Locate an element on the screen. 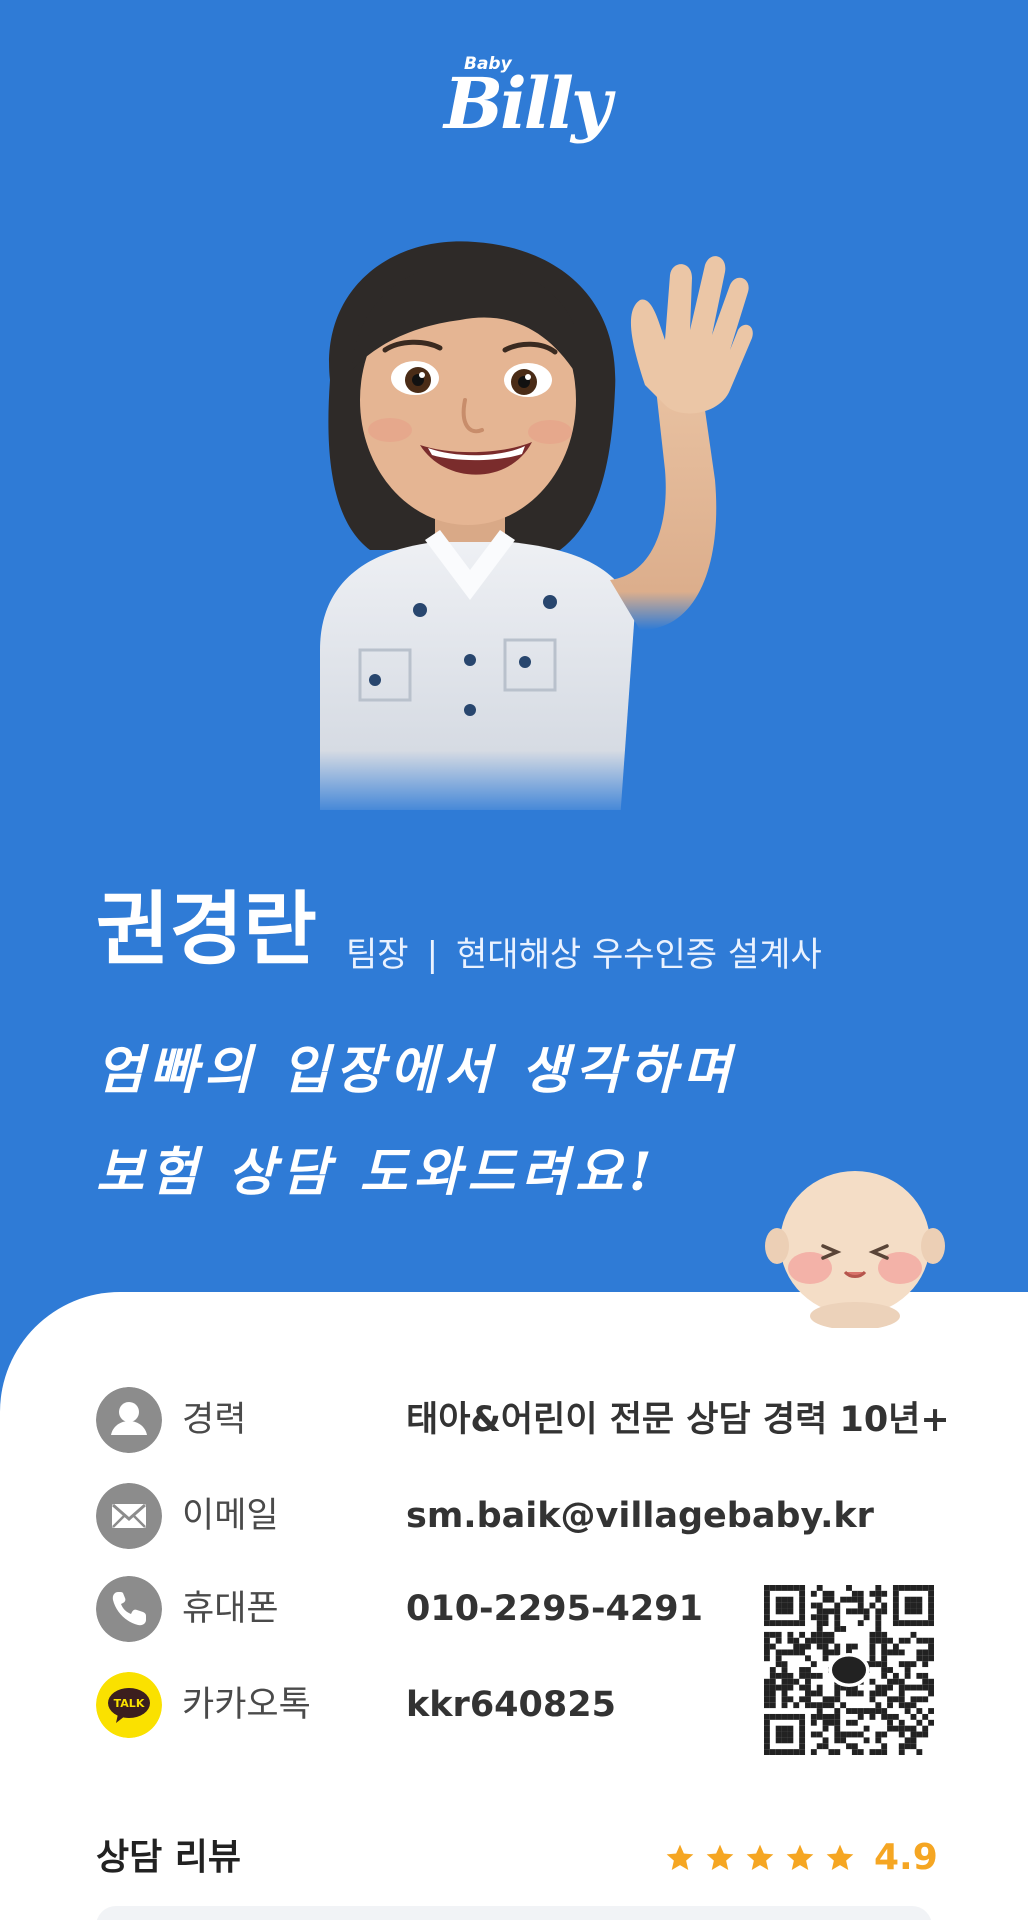  kakaotalk-icon-text: TALK is located at coordinates (129, 1703).